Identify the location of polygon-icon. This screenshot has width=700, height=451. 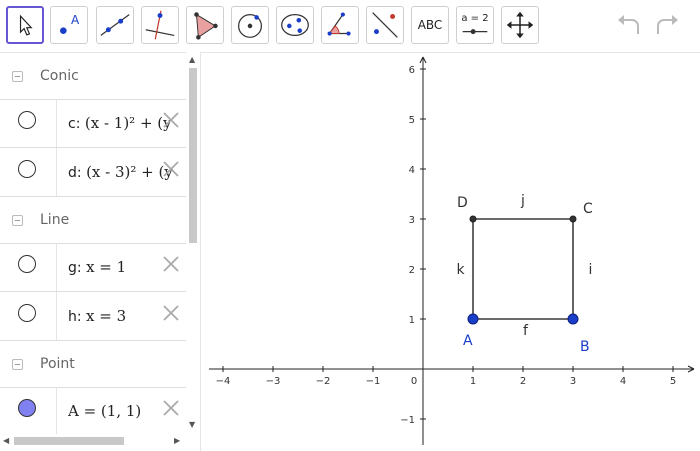
(206, 26).